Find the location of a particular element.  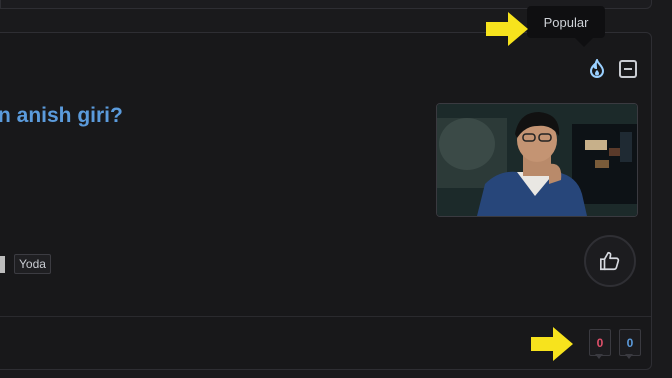

card-divider is located at coordinates (325, 316).